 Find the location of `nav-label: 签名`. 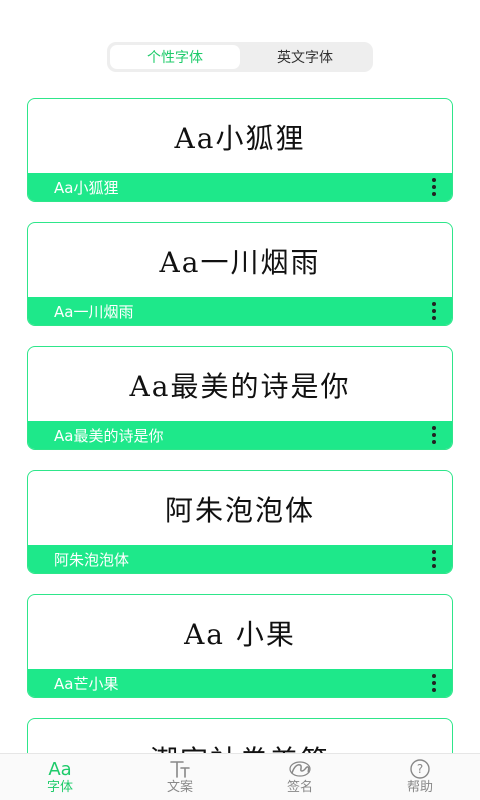

nav-label: 签名 is located at coordinates (299, 787).